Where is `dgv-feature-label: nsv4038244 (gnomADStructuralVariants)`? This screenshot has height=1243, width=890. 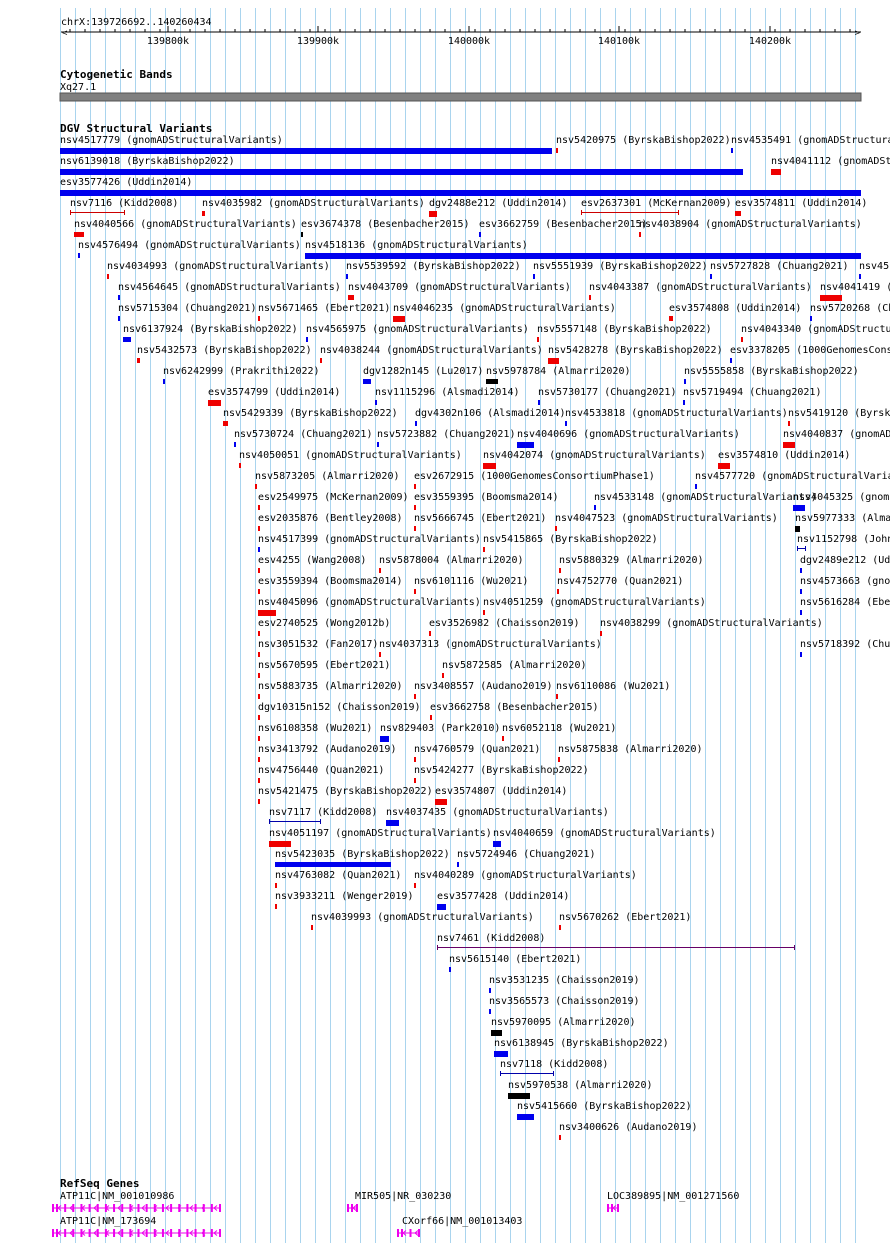
dgv-feature-label: nsv4038244 (gnomADStructuralVariants) is located at coordinates (431, 350).